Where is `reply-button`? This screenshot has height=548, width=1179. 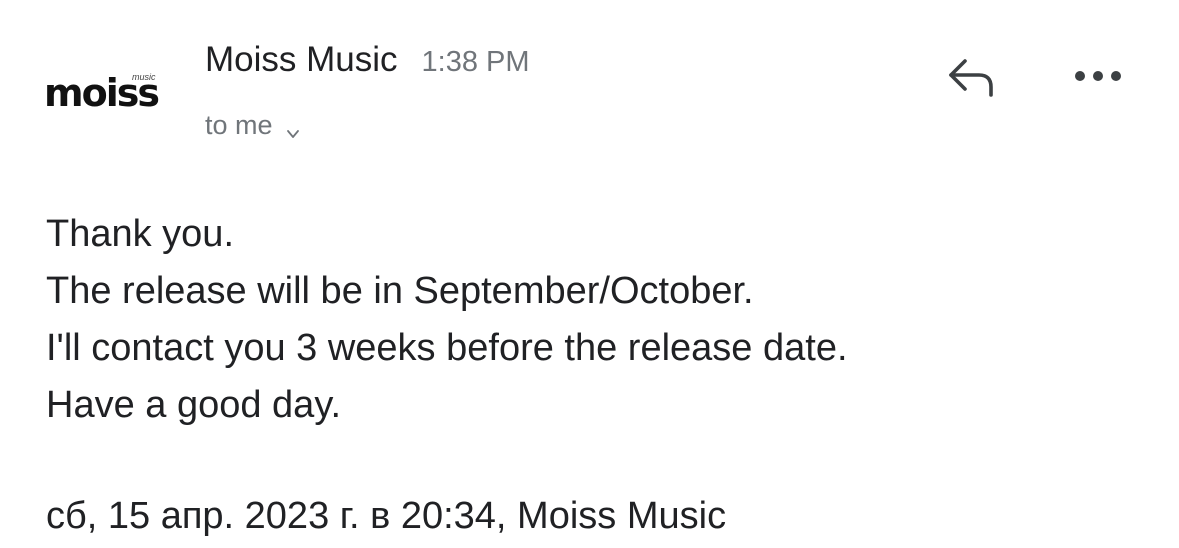
reply-button is located at coordinates (972, 78).